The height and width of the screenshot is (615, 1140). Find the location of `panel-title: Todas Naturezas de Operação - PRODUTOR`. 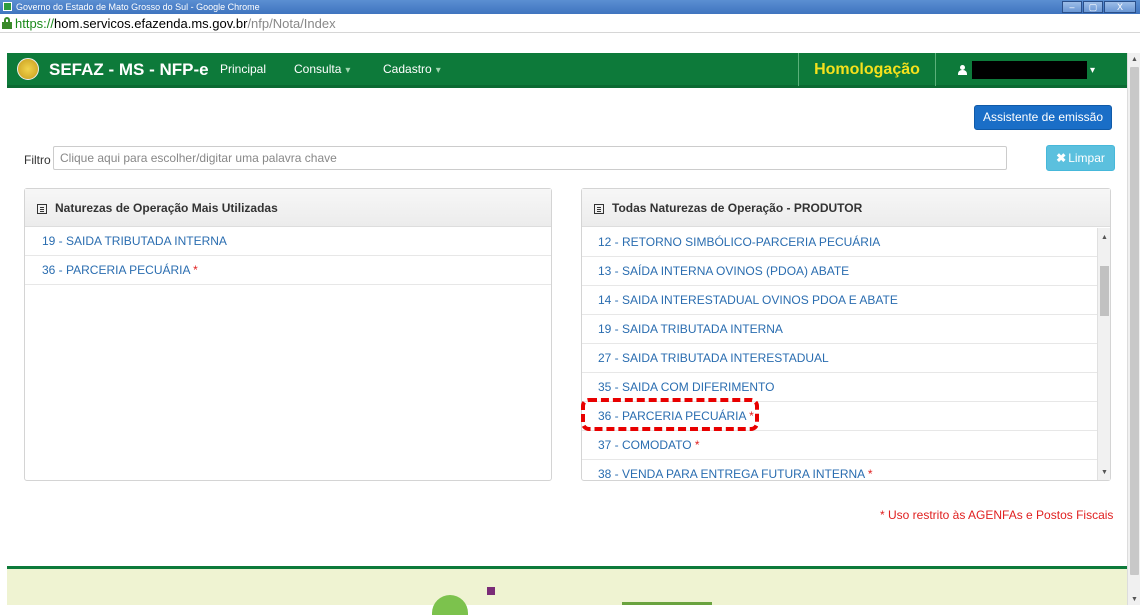

panel-title: Todas Naturezas de Operação - PRODUTOR is located at coordinates (737, 208).